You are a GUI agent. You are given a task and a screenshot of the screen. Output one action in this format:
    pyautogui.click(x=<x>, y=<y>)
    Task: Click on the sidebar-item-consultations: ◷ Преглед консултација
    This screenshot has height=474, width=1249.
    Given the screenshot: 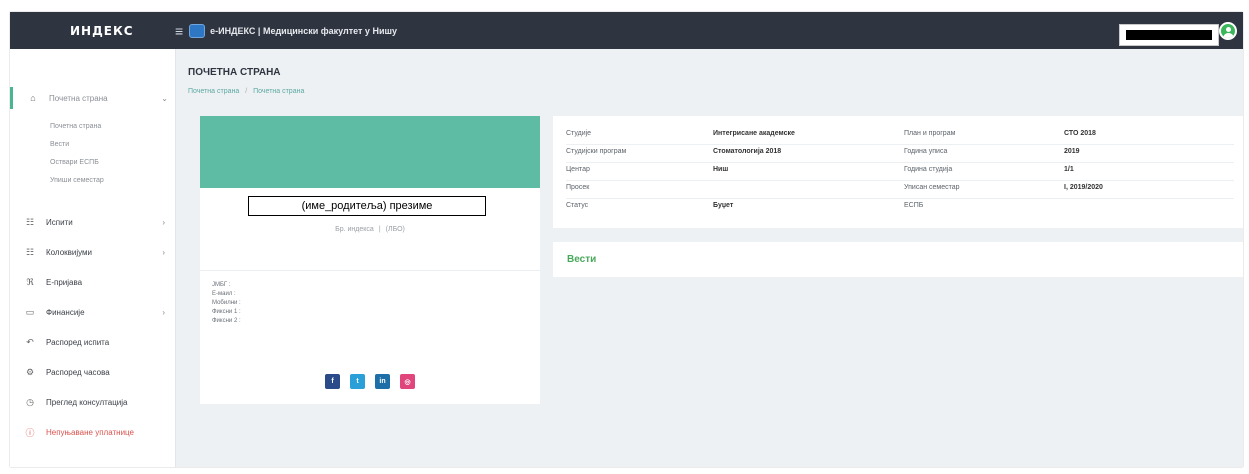 What is the action you would take?
    pyautogui.click(x=92, y=402)
    